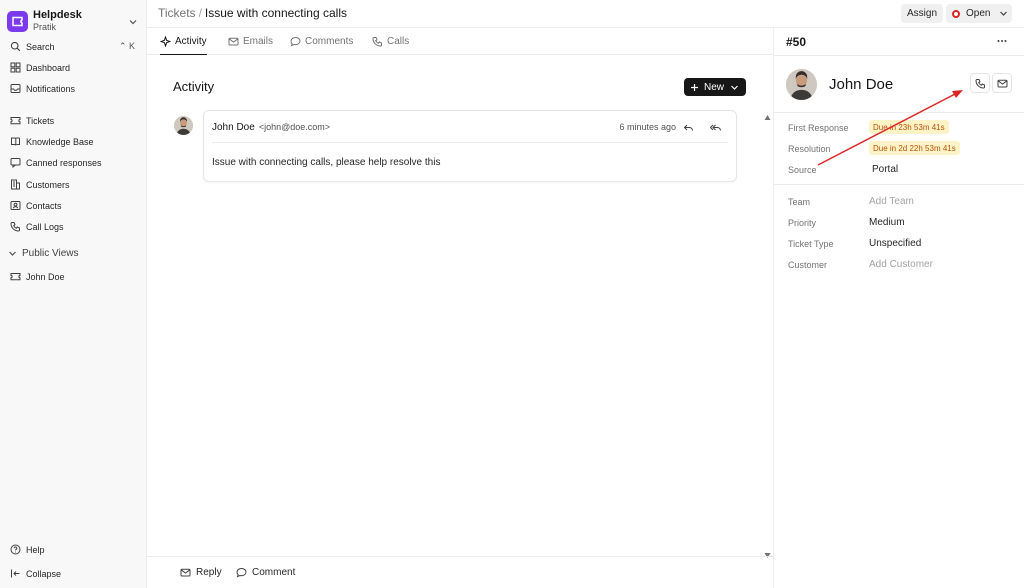 Image resolution: width=1024 pixels, height=588 pixels. I want to click on sidebar-item-label: John Doe, so click(45, 276).